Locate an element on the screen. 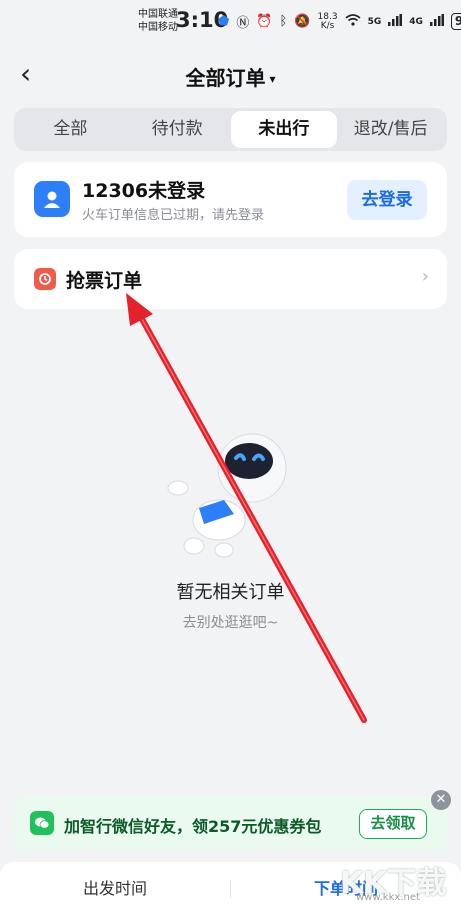  nav-bar: ‹ 全部订单 ▾ is located at coordinates (230, 76).